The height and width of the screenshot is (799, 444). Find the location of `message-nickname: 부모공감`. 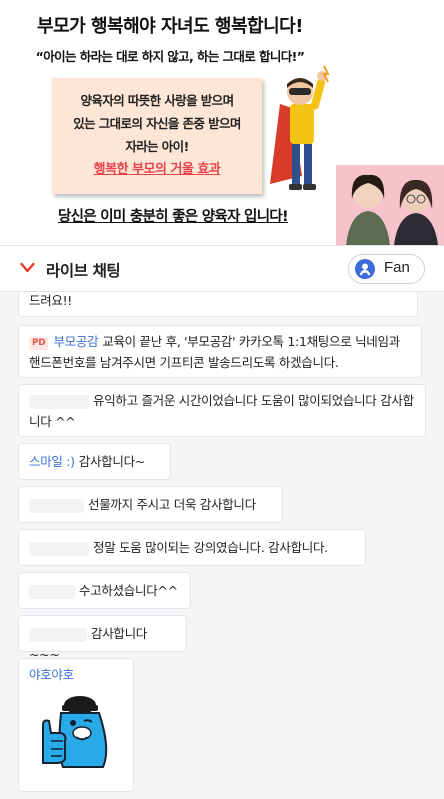

message-nickname: 부모공감 is located at coordinates (75, 341).